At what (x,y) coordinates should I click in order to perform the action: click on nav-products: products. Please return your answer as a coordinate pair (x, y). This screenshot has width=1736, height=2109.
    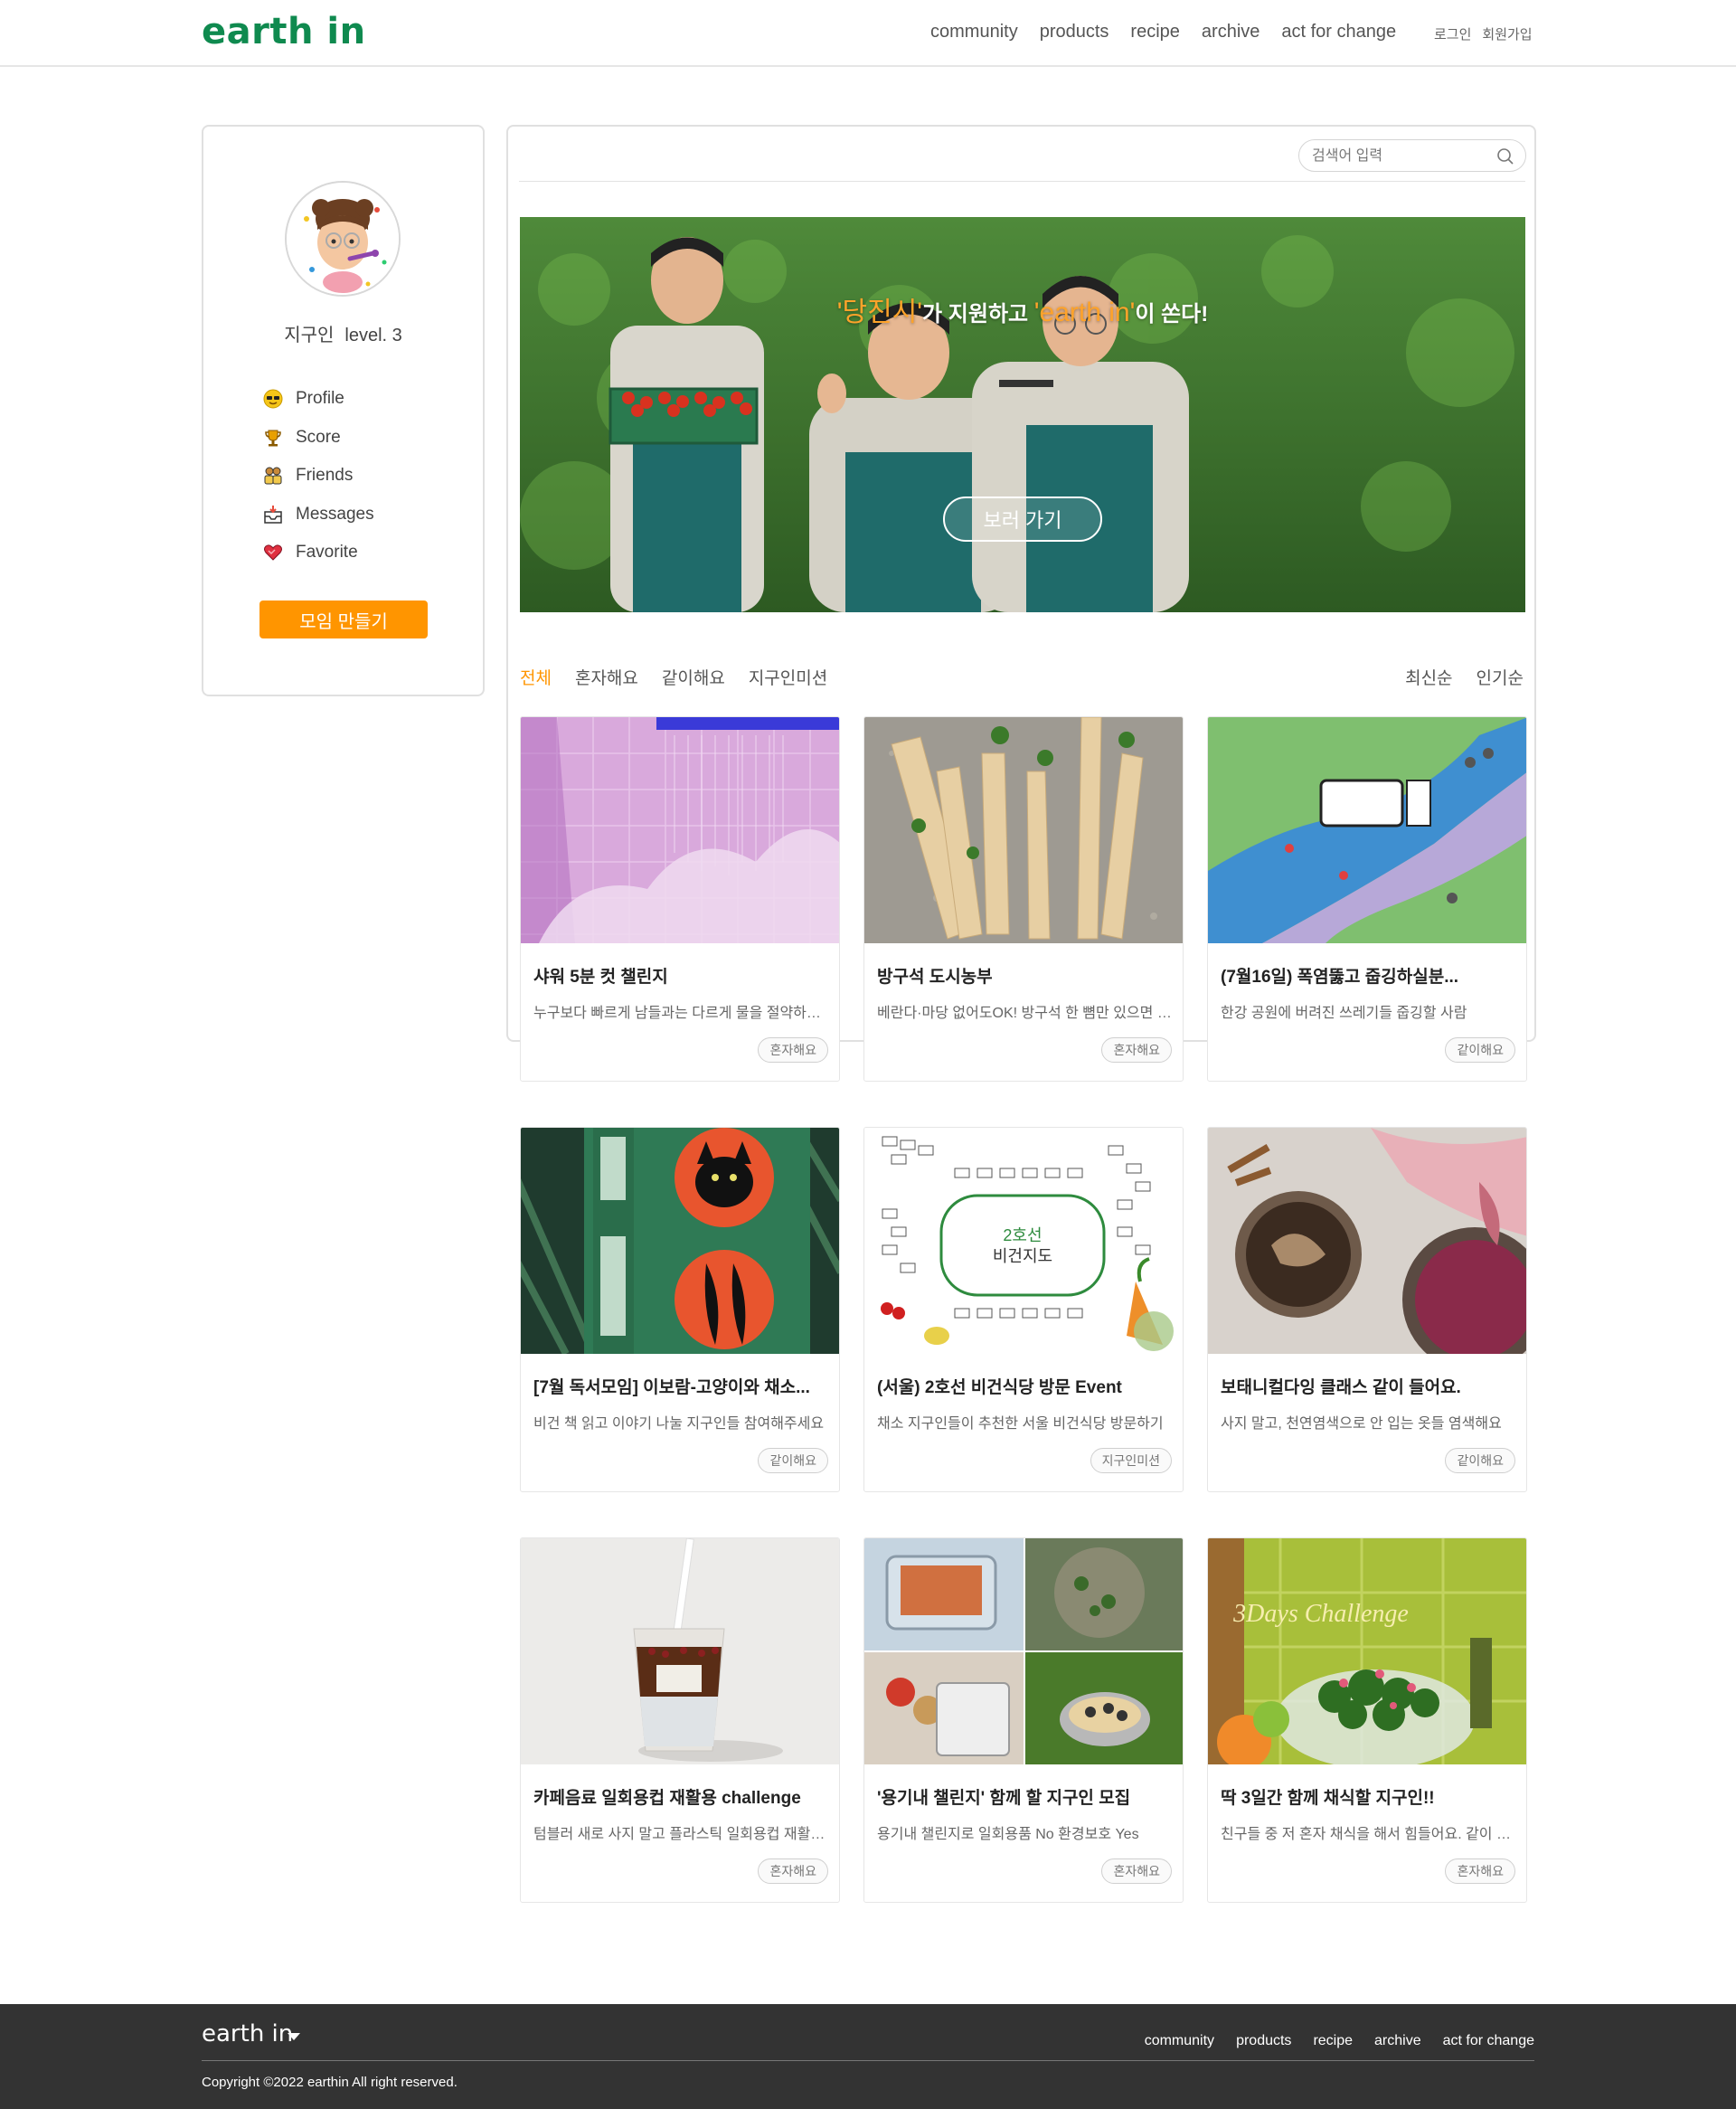
    Looking at the image, I should click on (1074, 32).